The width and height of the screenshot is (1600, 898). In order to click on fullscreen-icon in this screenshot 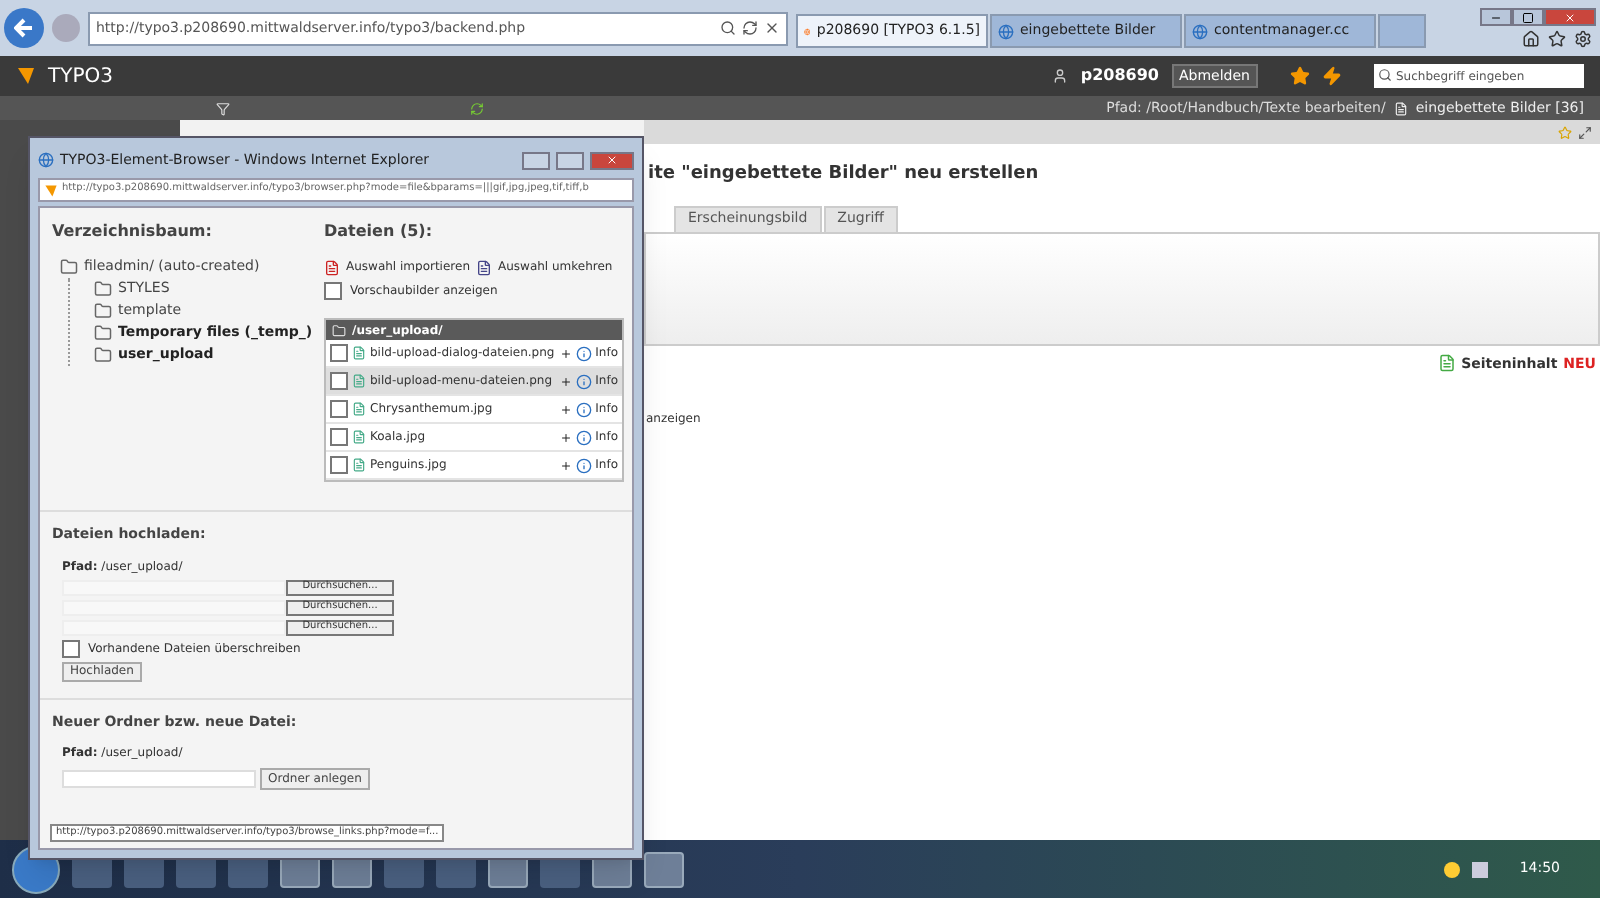, I will do `click(1585, 132)`.